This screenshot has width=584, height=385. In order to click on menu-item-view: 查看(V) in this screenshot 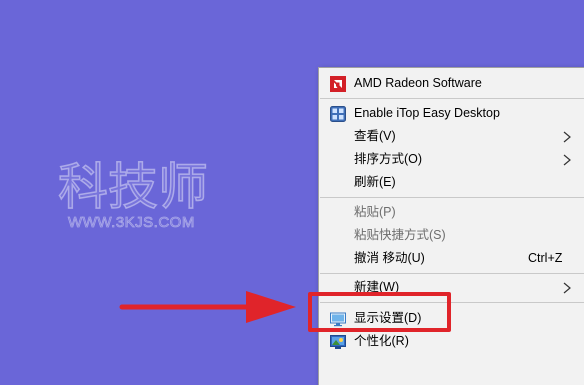, I will do `click(451, 136)`.